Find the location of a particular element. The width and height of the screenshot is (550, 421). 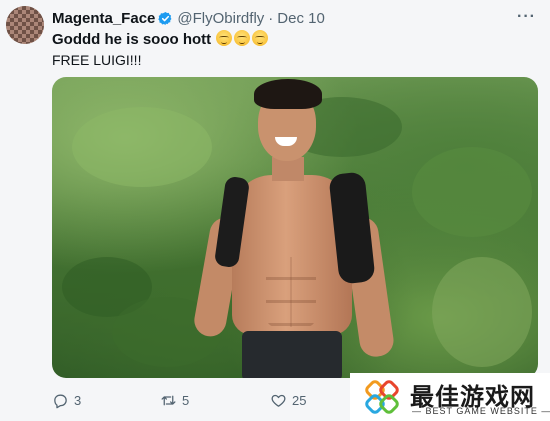

reply-icon is located at coordinates (60, 401).